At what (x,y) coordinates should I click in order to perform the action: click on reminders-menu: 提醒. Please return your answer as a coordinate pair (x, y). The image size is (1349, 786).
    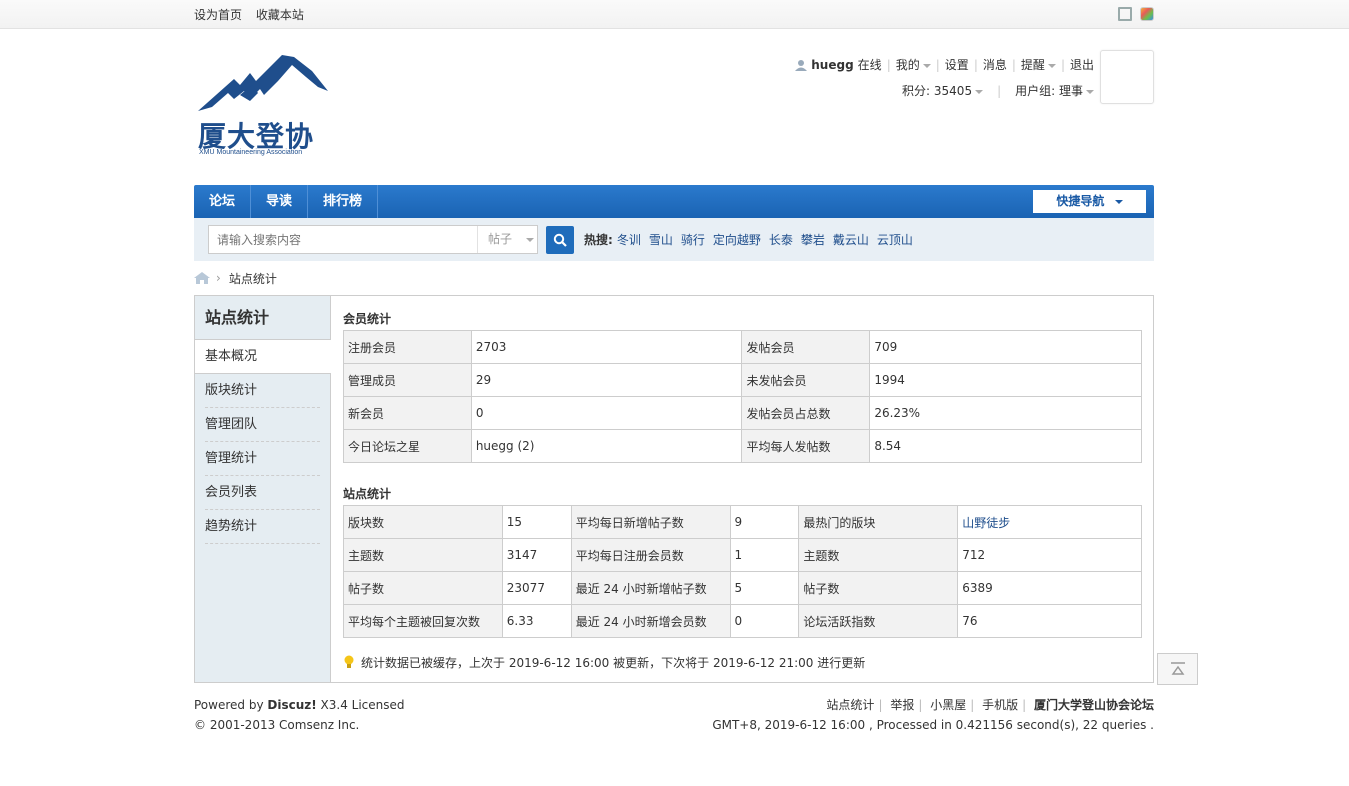
    Looking at the image, I should click on (1038, 65).